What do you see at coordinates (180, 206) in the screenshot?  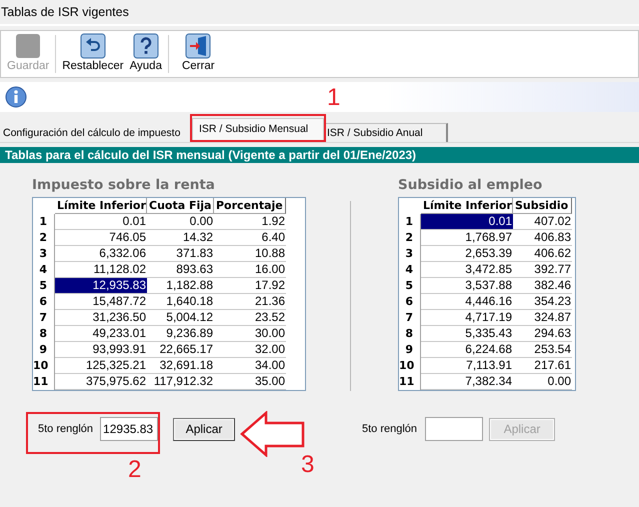 I see `column-header: Cuota Fija` at bounding box center [180, 206].